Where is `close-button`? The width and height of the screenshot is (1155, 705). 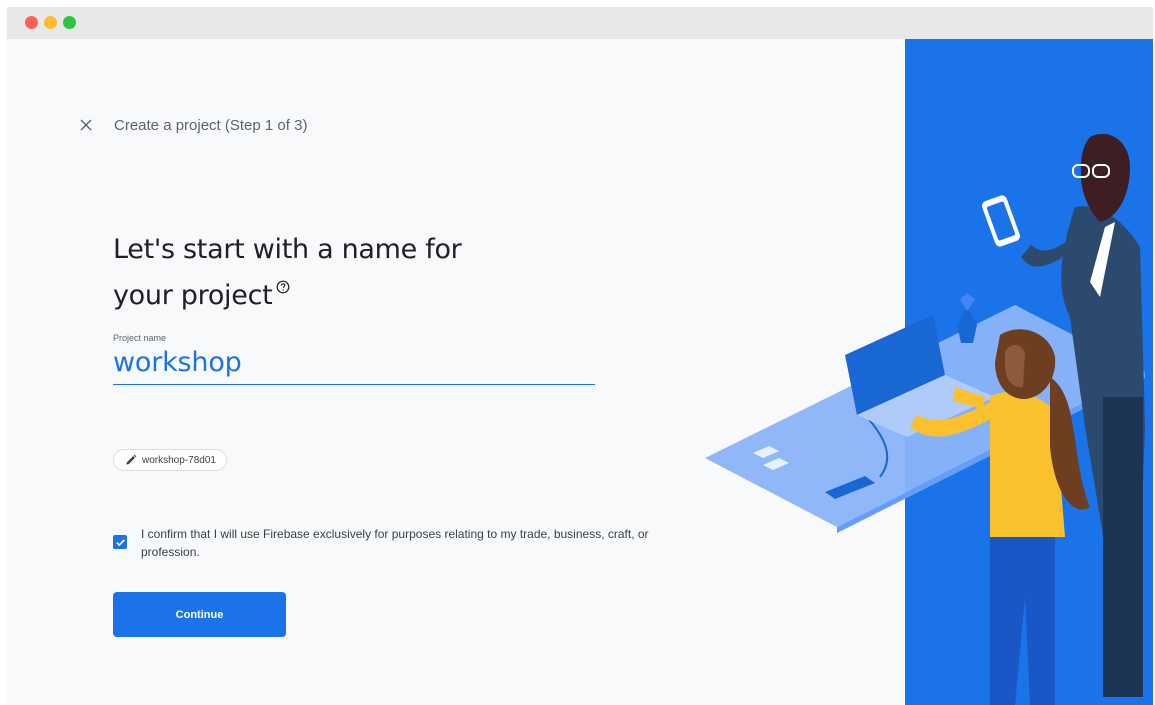 close-button is located at coordinates (86, 125).